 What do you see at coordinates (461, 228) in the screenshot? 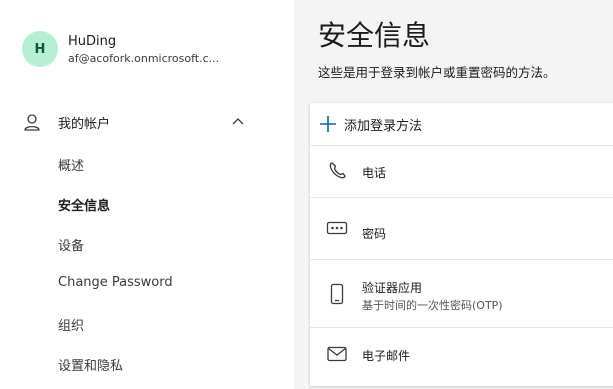
I see `method-row-password: 密码` at bounding box center [461, 228].